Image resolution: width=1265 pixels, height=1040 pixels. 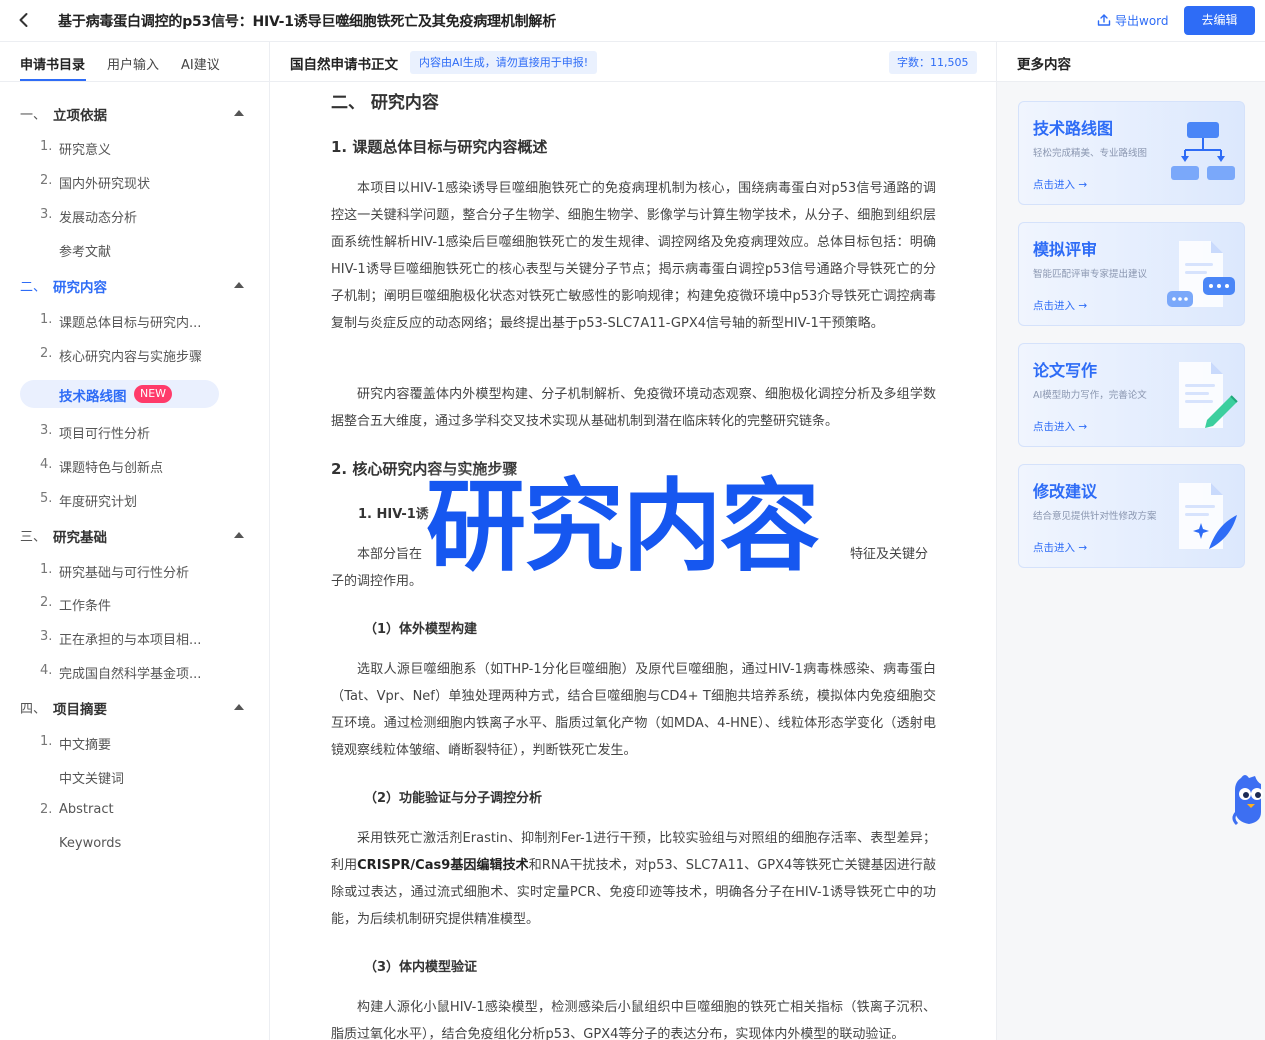 What do you see at coordinates (33, 115) in the screenshot?
I see `nav-section-number: 一、` at bounding box center [33, 115].